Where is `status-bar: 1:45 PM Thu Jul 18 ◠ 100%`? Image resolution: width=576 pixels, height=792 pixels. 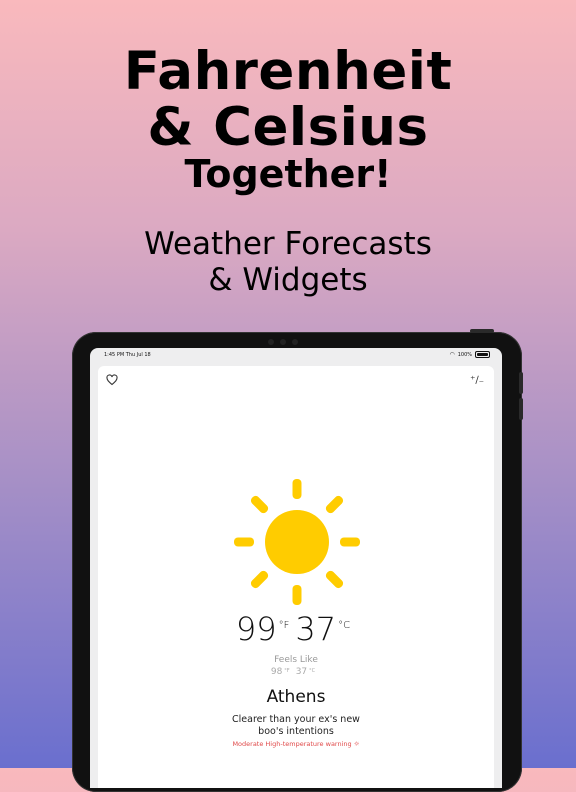
status-bar: 1:45 PM Thu Jul 18 ◠ 100% is located at coordinates (296, 355).